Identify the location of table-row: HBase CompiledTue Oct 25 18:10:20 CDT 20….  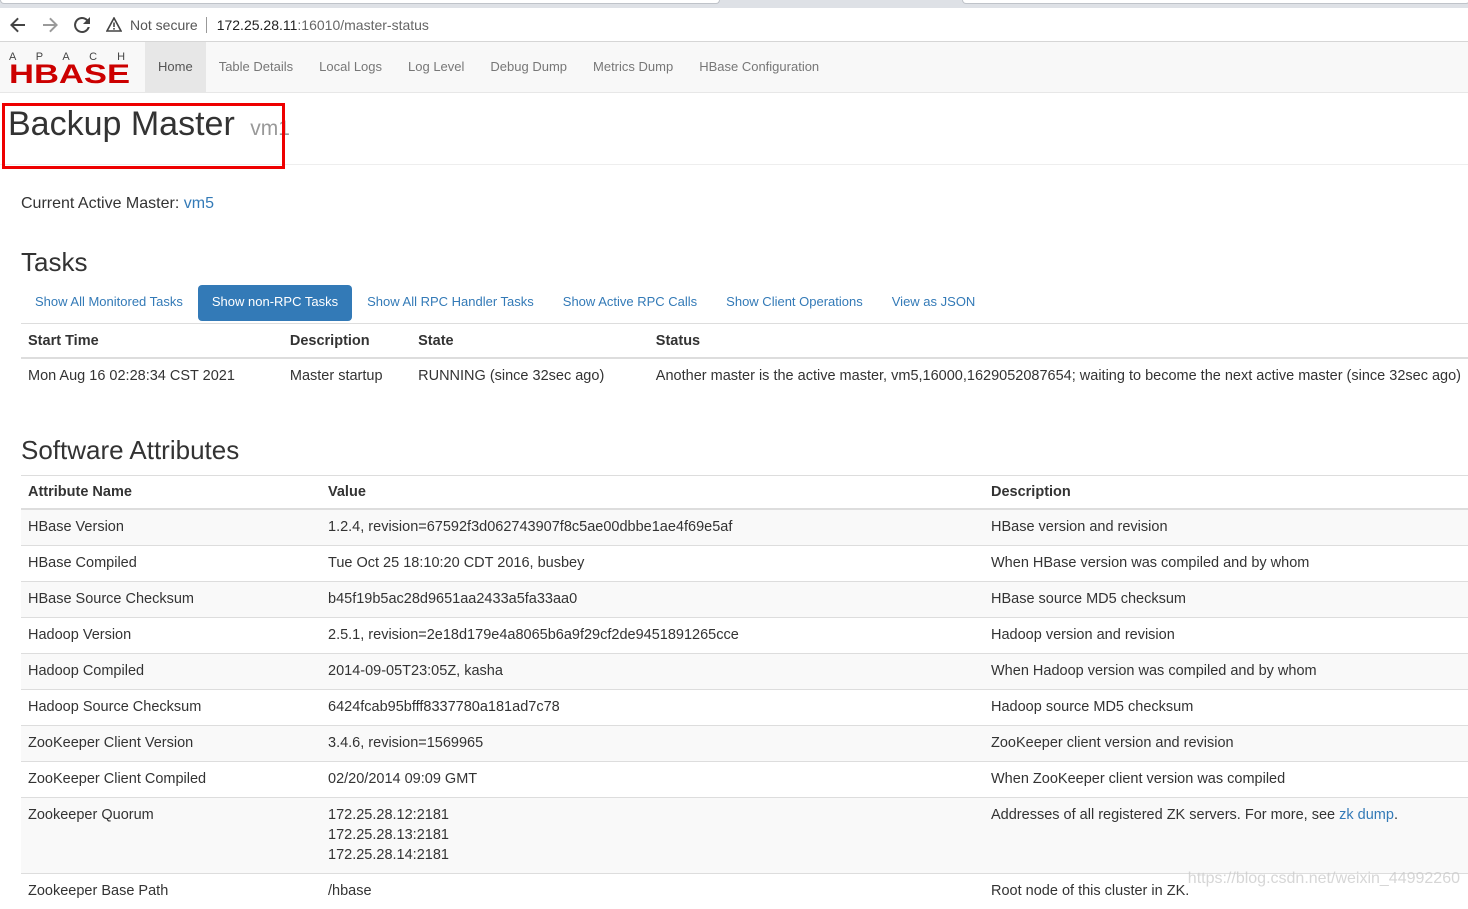
(744, 564).